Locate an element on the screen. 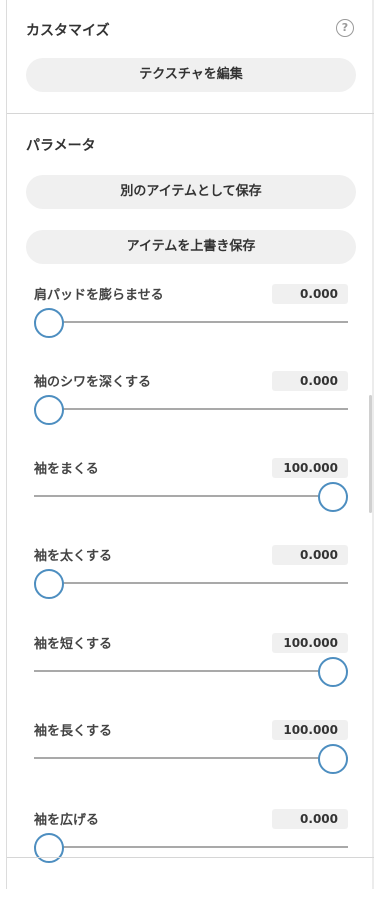 The height and width of the screenshot is (897, 374). slider-widen-sleeves: 袖を広げる 0.000 is located at coordinates (191, 853).